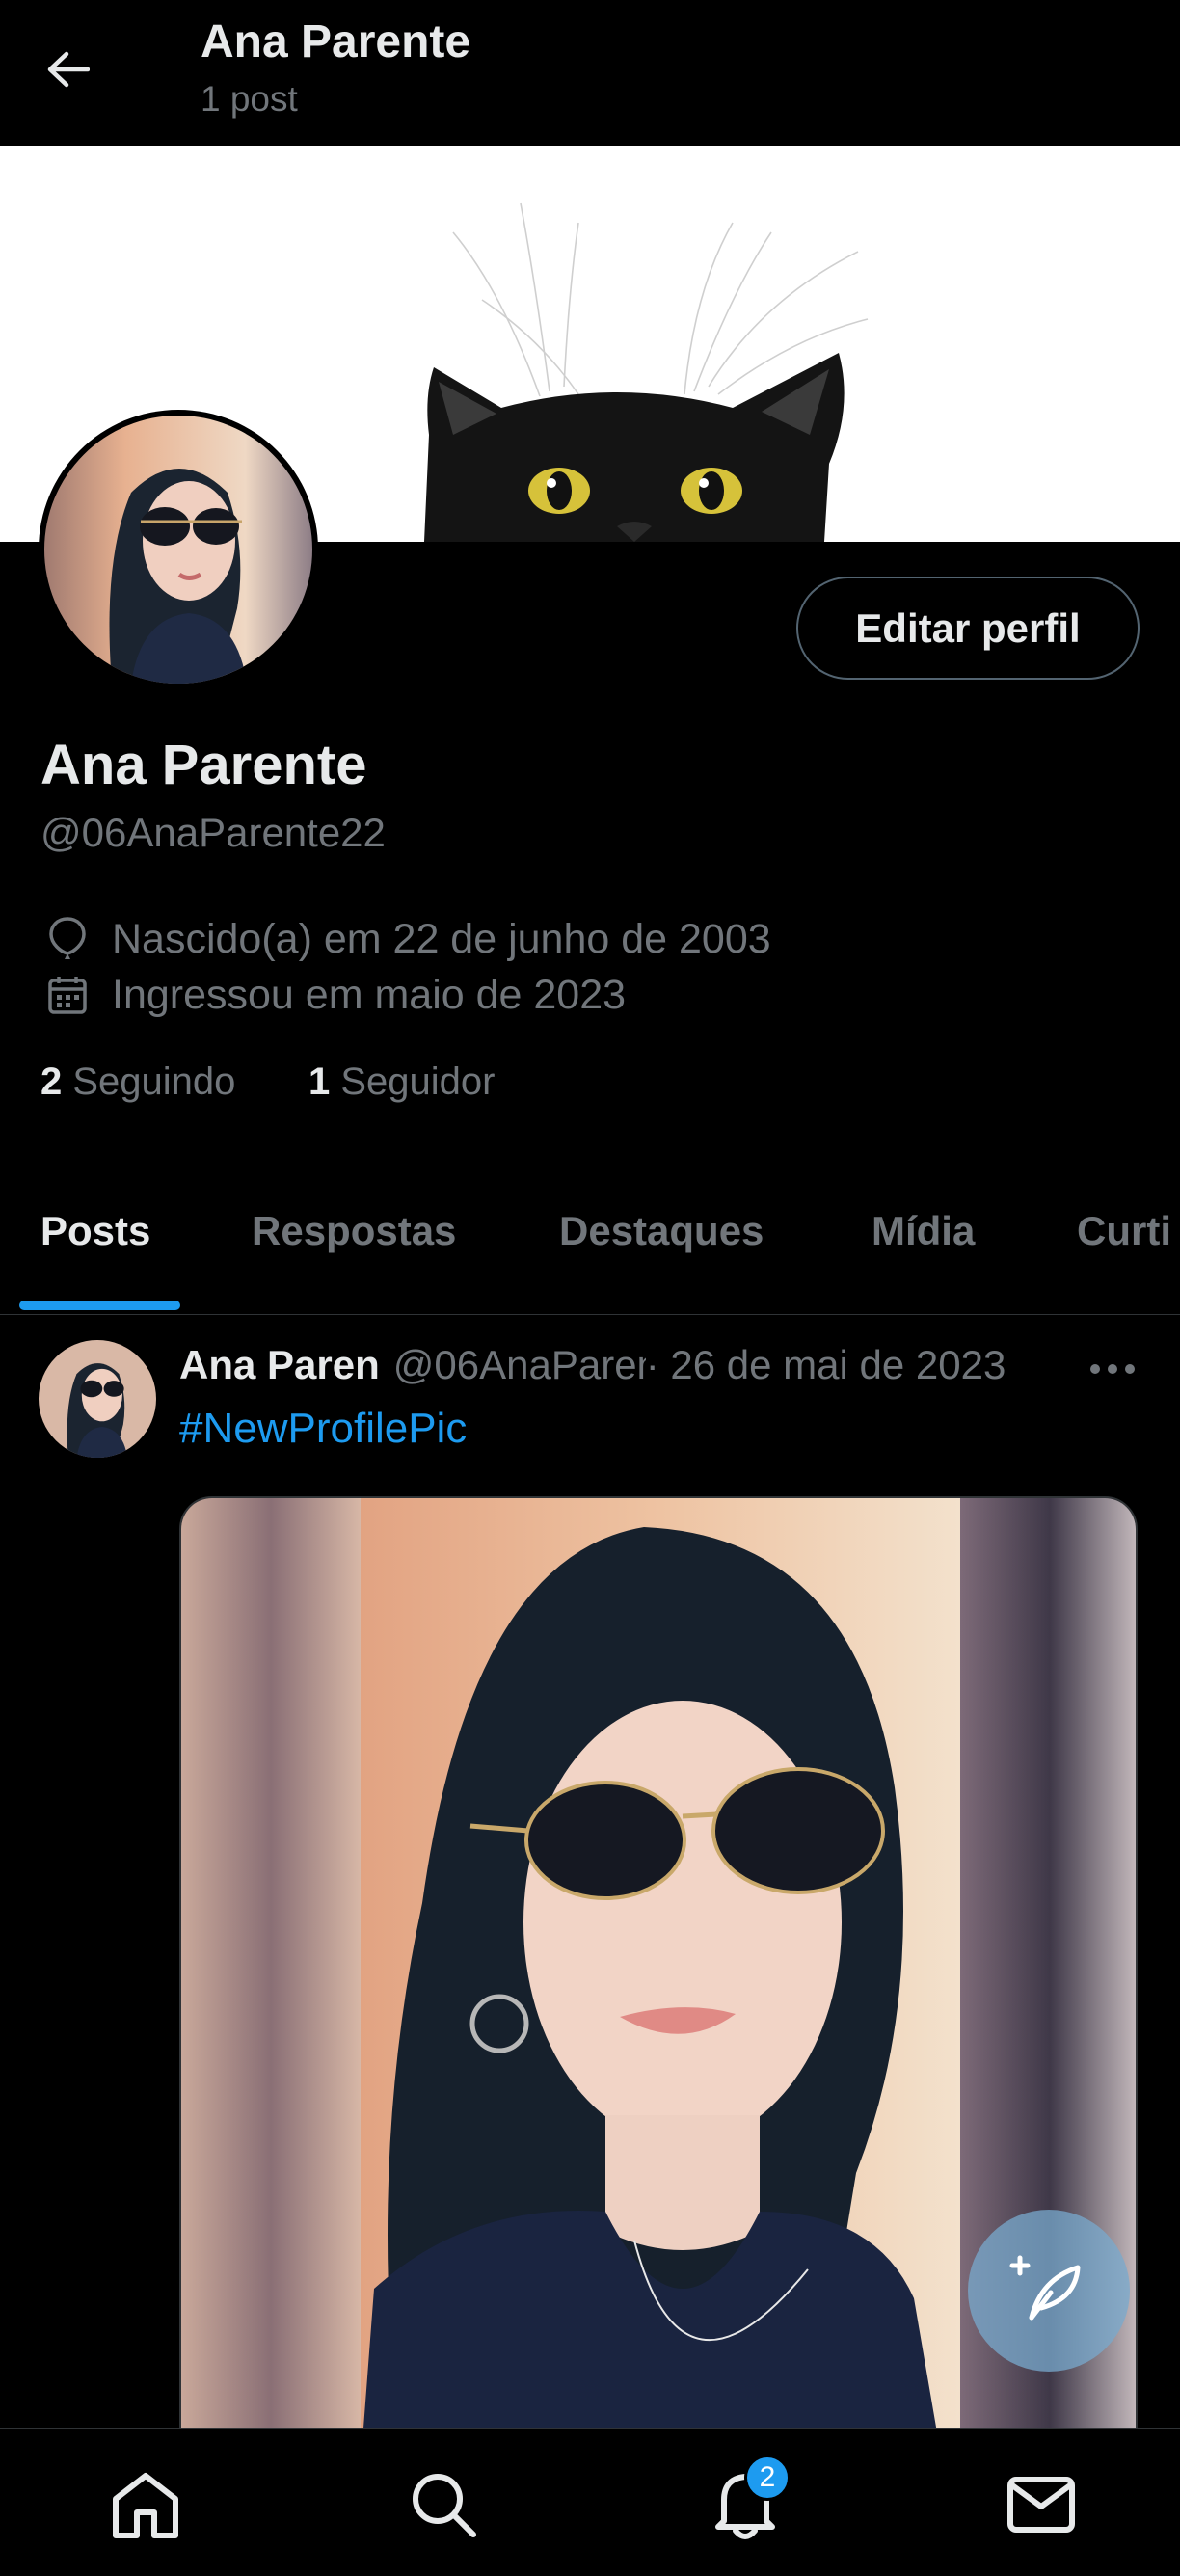 The height and width of the screenshot is (2576, 1180). I want to click on header-title: Ana Parente, so click(336, 42).